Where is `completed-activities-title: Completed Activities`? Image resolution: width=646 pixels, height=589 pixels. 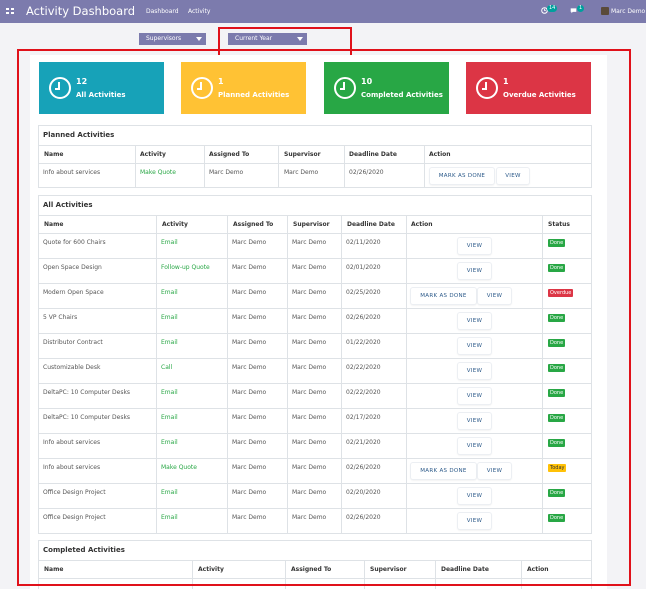
completed-activities-title: Completed Activities is located at coordinates (84, 550).